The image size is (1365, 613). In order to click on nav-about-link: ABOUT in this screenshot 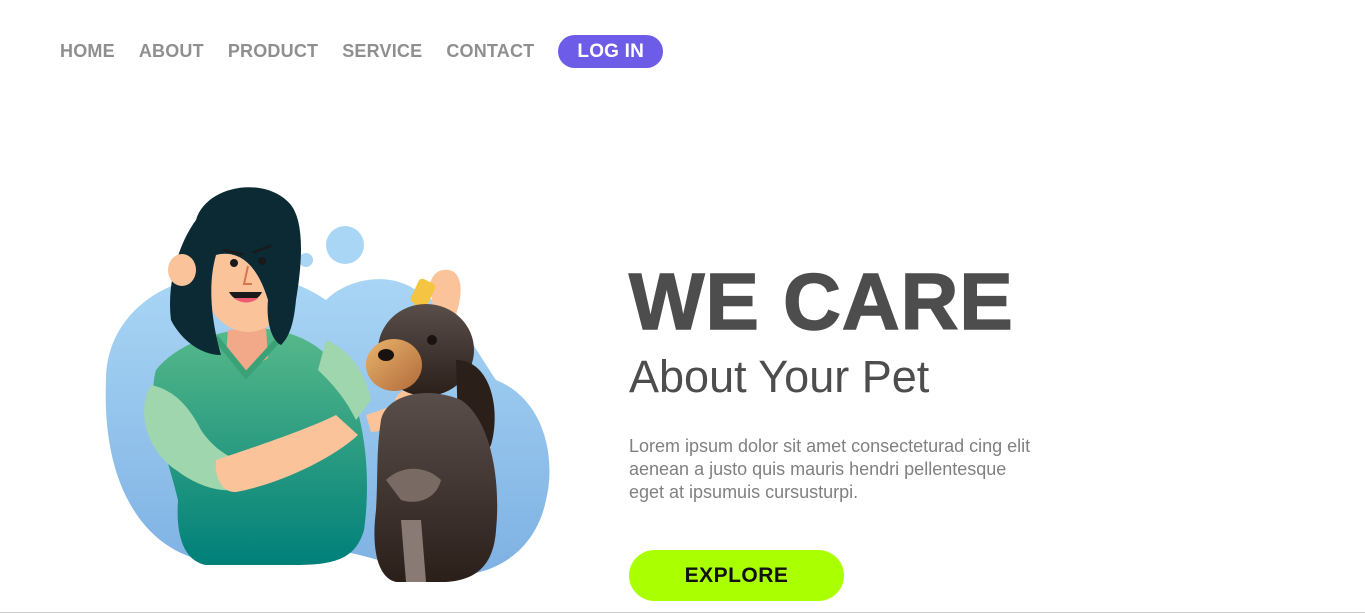, I will do `click(171, 51)`.